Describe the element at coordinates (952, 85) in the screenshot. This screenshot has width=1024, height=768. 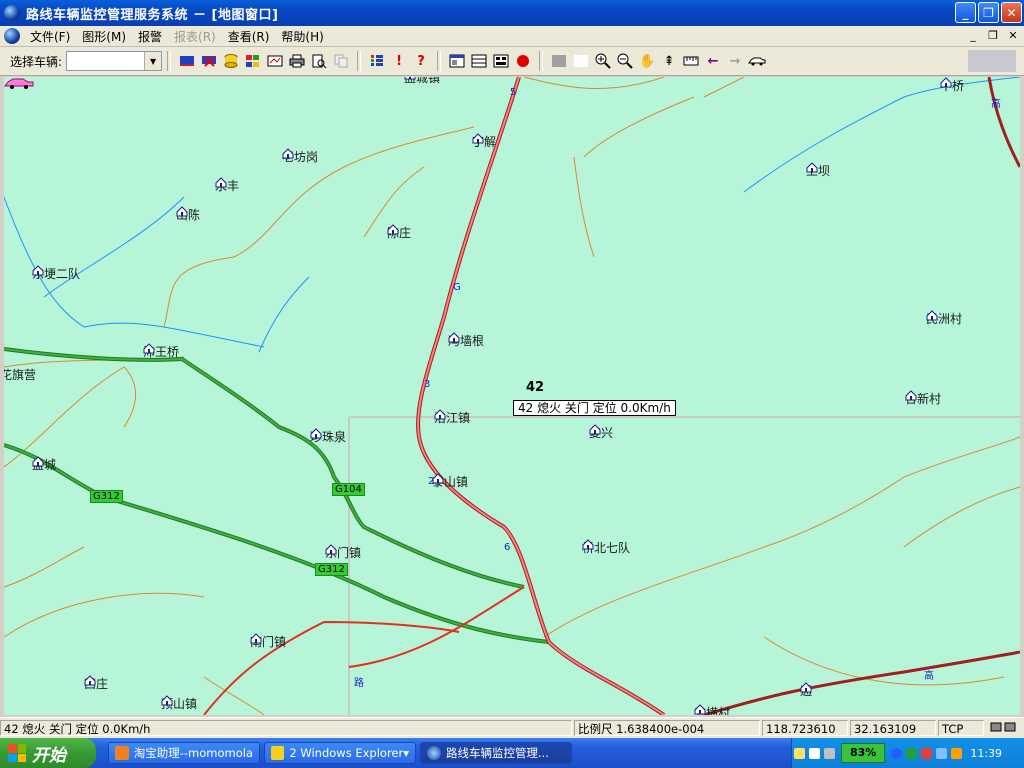
I see `map-place: 中桥` at that location.